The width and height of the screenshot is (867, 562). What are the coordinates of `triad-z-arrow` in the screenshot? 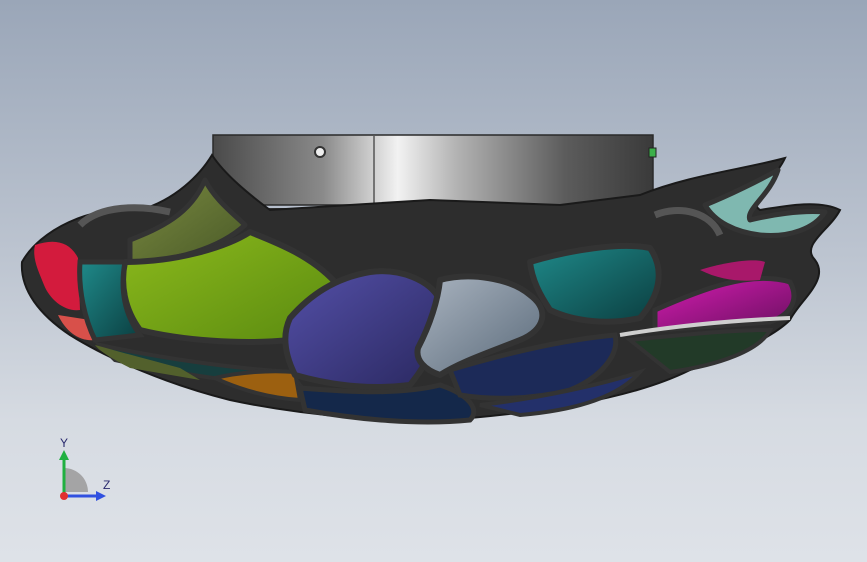 It's located at (101, 496).